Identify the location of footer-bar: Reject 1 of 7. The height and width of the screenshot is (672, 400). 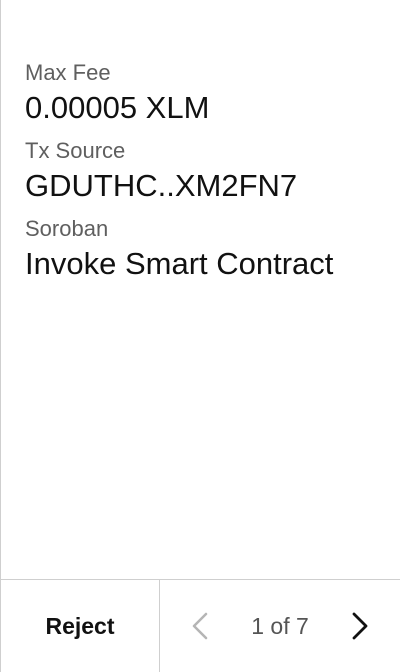
(200, 625).